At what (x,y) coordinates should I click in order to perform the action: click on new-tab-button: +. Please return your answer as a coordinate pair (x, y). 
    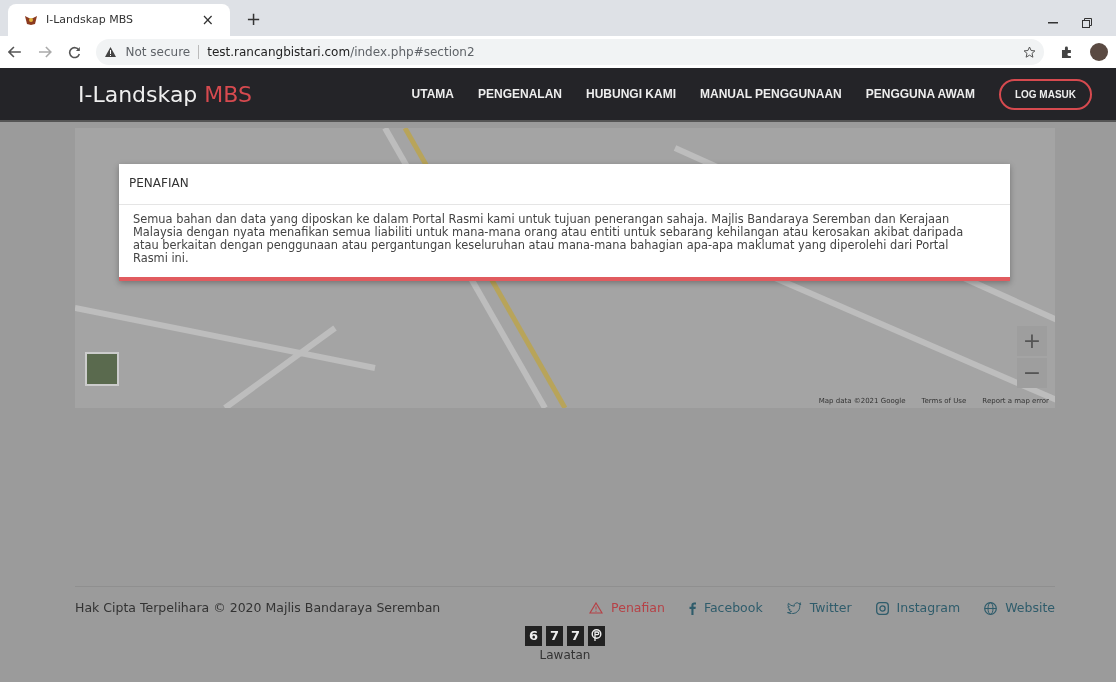
    Looking at the image, I should click on (254, 18).